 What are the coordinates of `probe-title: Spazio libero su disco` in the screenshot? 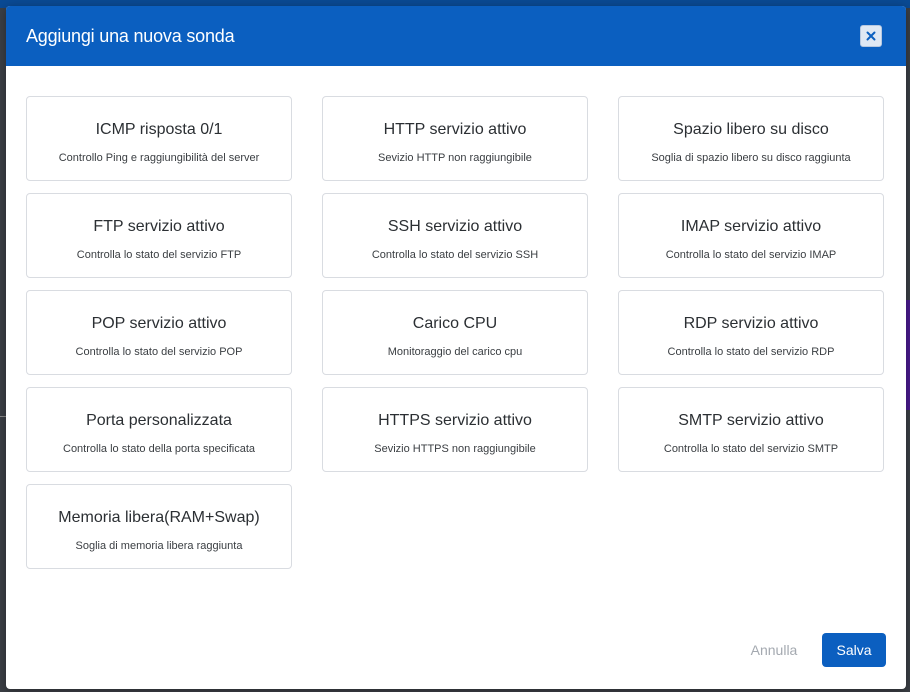 It's located at (751, 129).